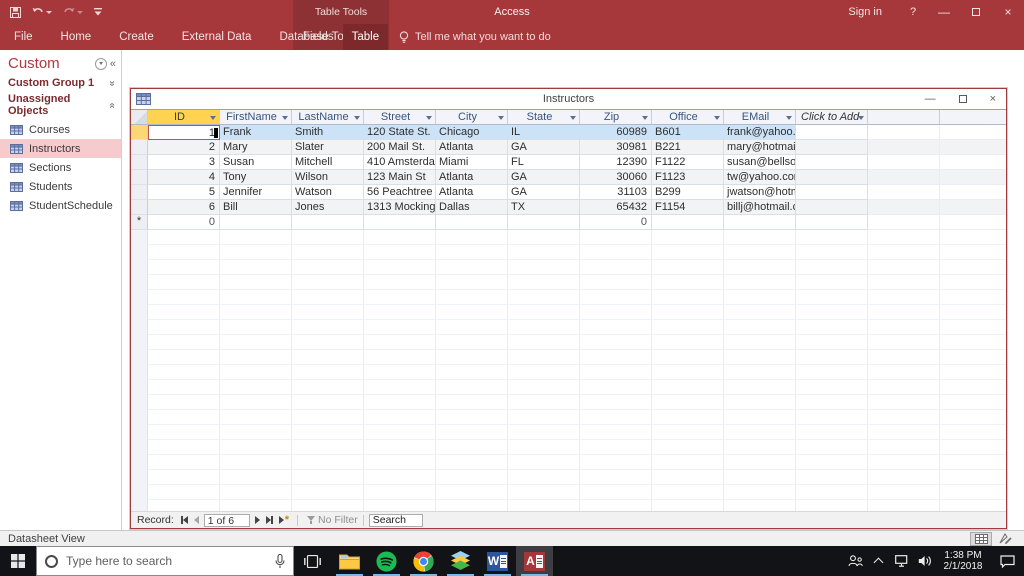 This screenshot has height=576, width=1024. Describe the element at coordinates (616, 162) in the screenshot. I see `cell-zip: 12390` at that location.